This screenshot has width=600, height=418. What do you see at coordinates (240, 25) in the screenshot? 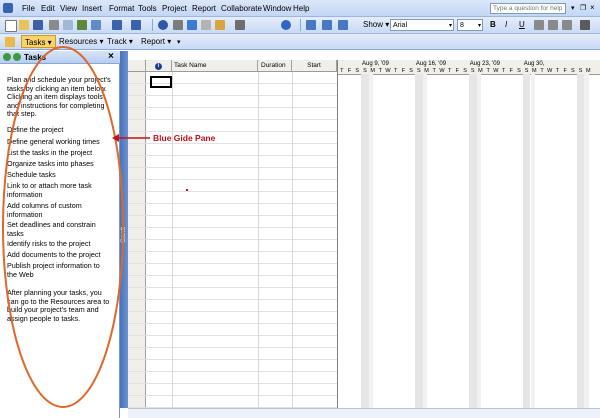
I see `group-icon` at bounding box center [240, 25].